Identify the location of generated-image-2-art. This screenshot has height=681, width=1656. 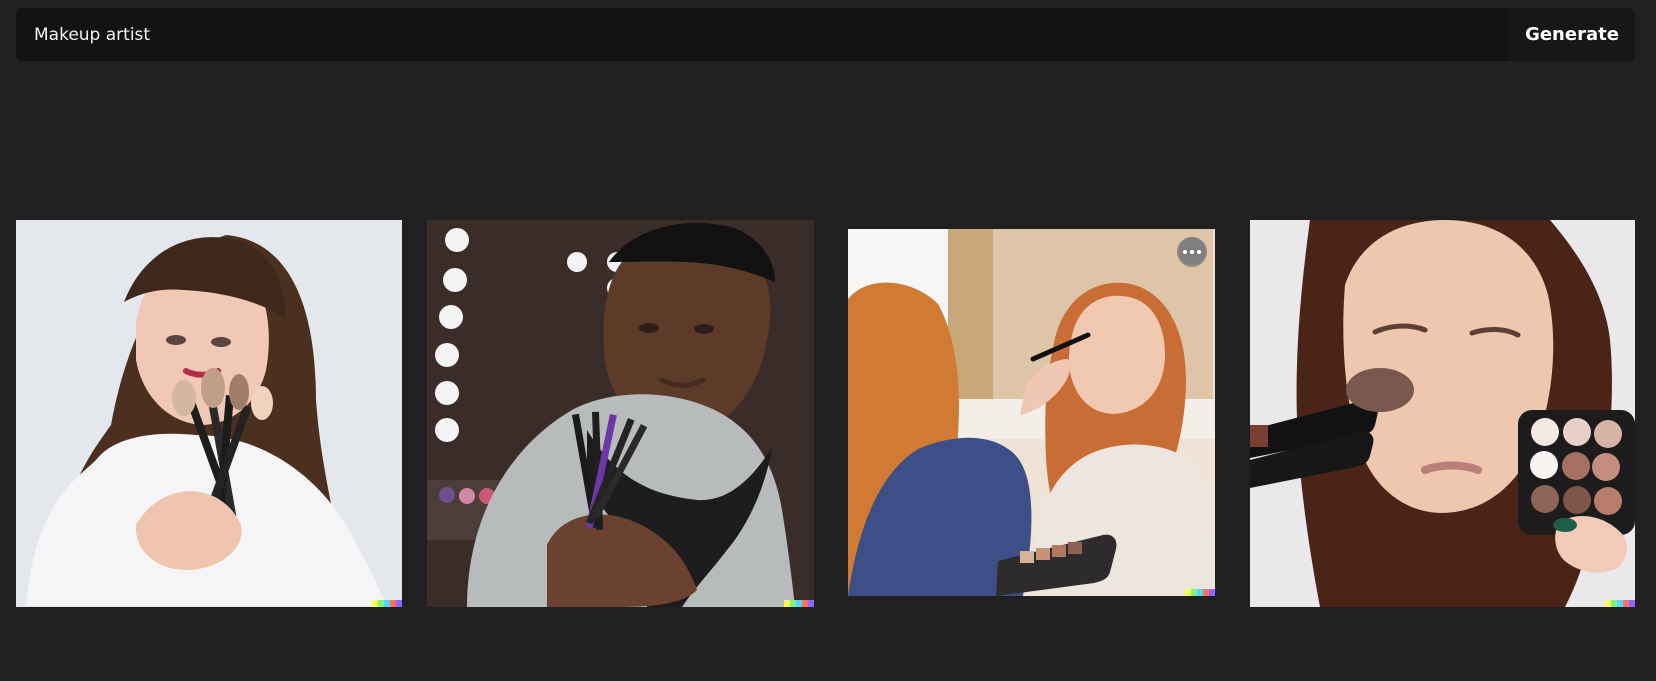
(620, 413).